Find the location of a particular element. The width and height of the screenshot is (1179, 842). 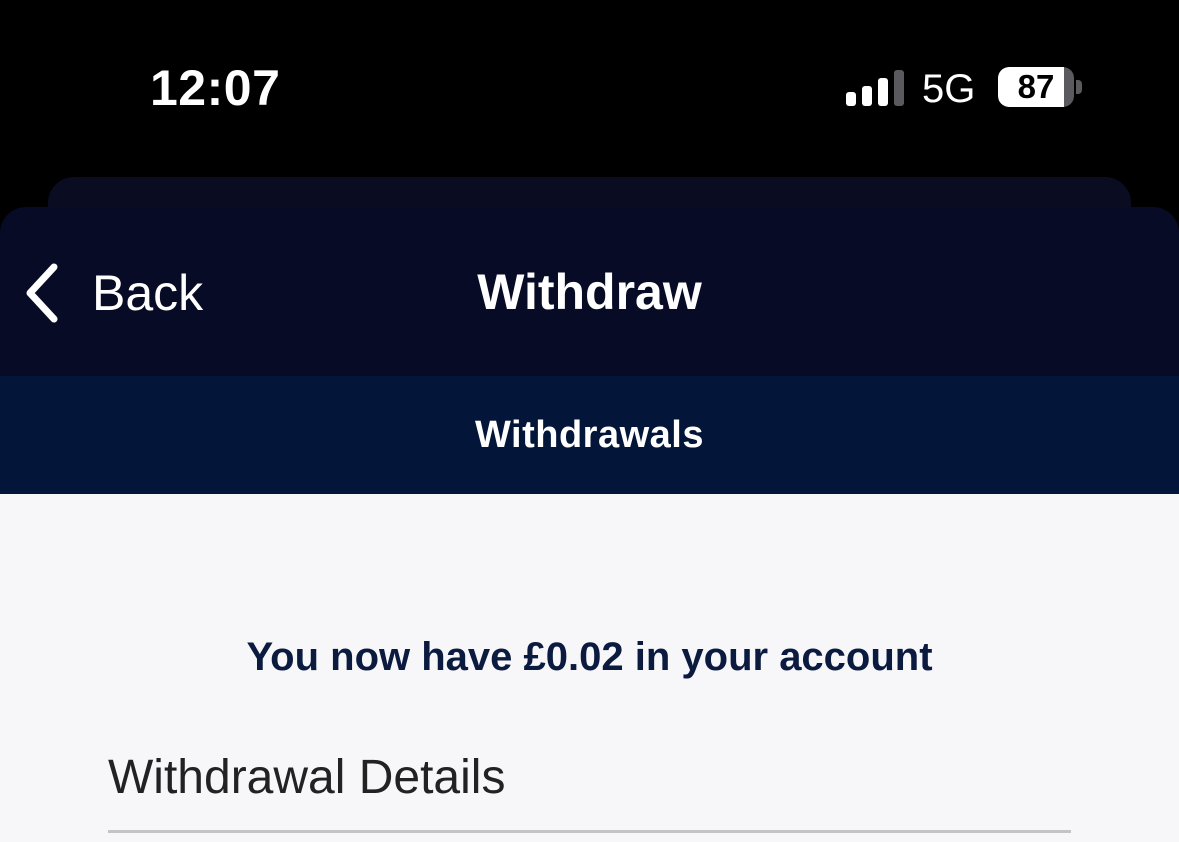

network-type: 5G is located at coordinates (949, 89).